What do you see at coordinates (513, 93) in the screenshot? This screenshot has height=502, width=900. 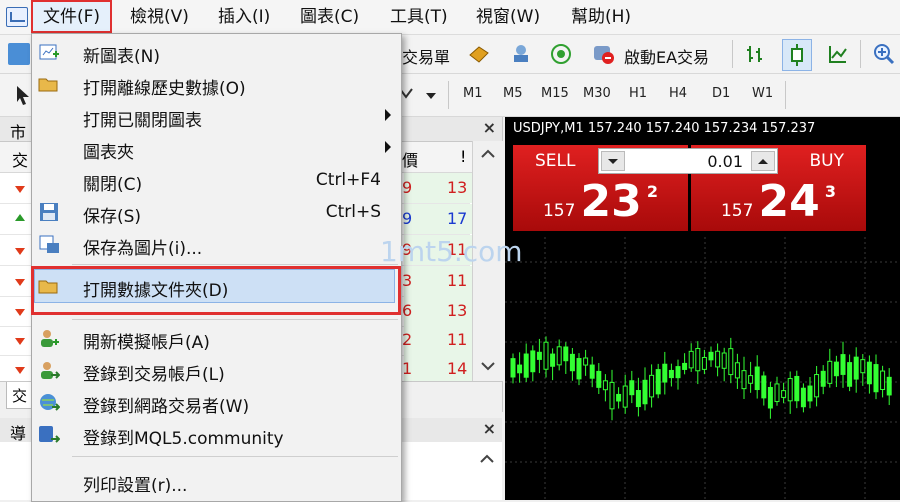 I see `timeframe-m5: M5` at bounding box center [513, 93].